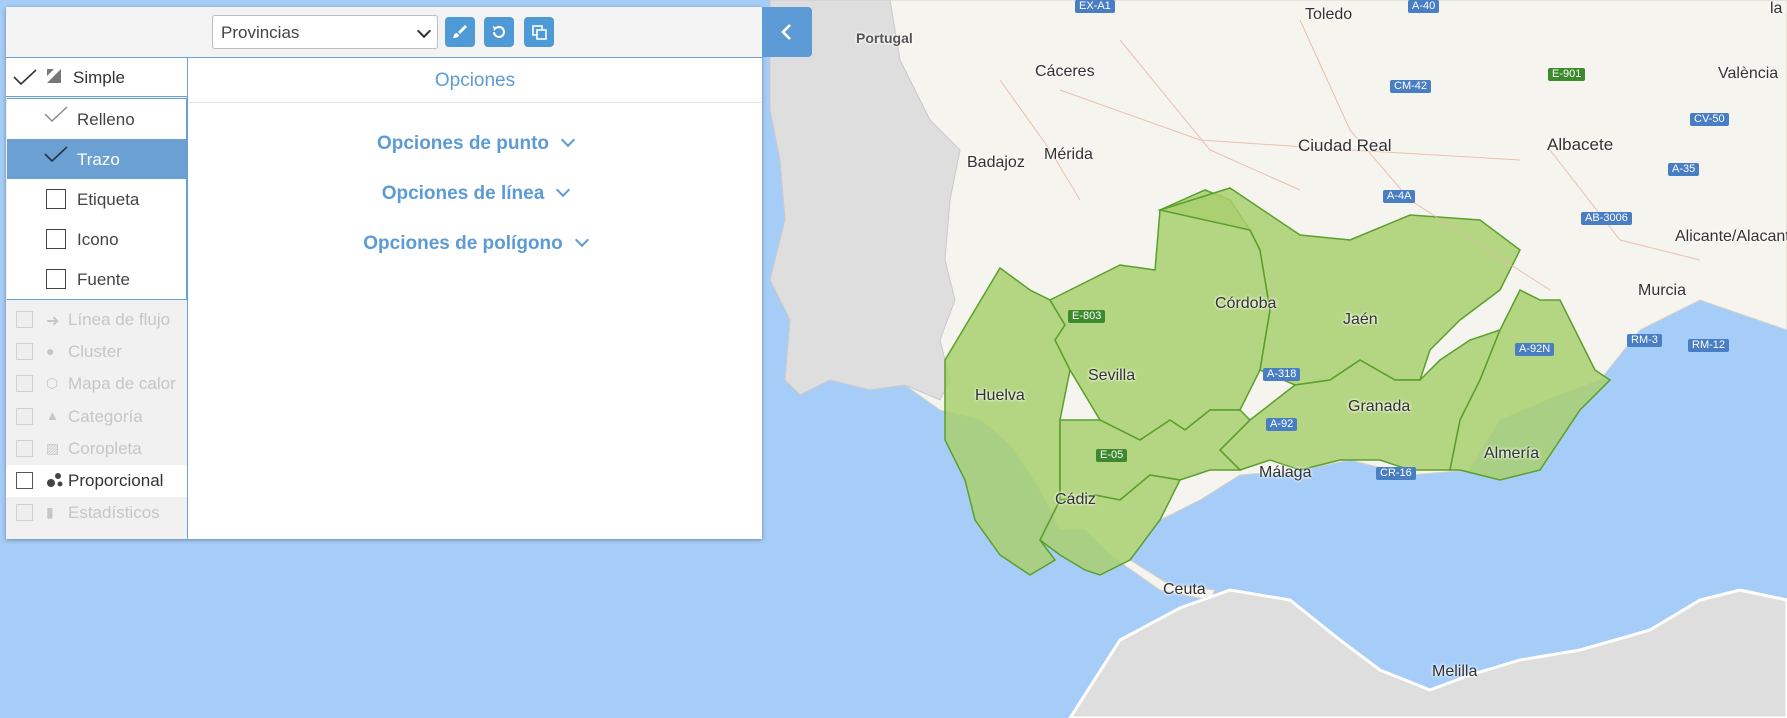  Describe the element at coordinates (1000, 395) in the screenshot. I see `city-label: Huelva` at that location.